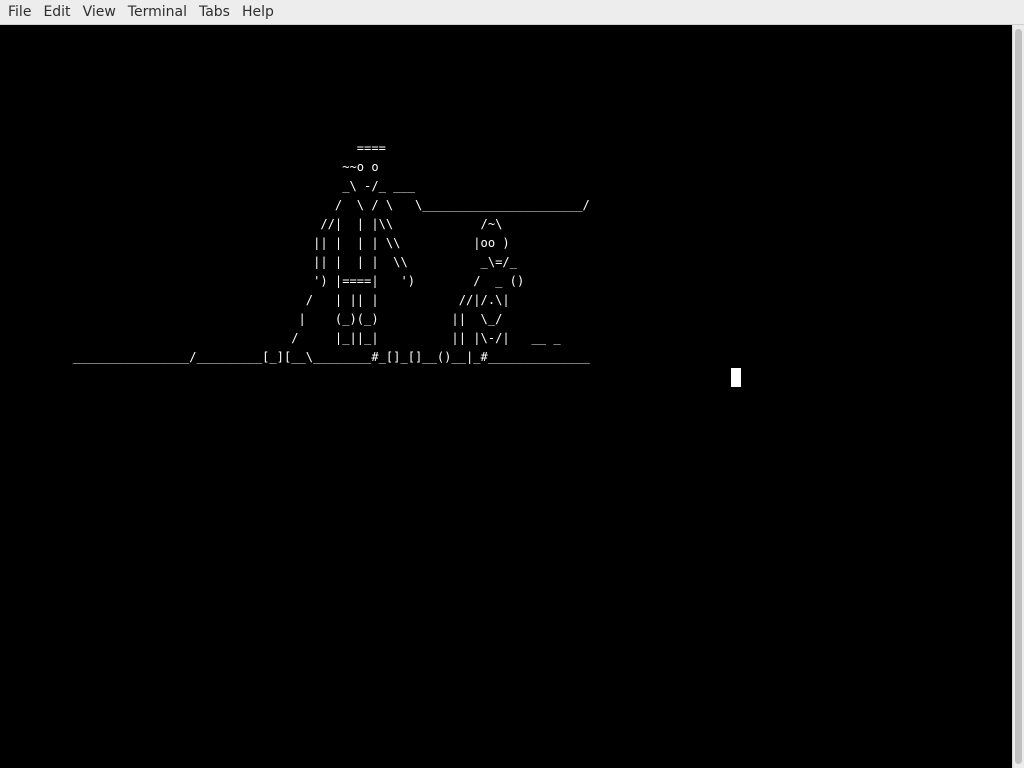 This screenshot has height=768, width=1024. I want to click on scrollbar-thumb, so click(1018, 396).